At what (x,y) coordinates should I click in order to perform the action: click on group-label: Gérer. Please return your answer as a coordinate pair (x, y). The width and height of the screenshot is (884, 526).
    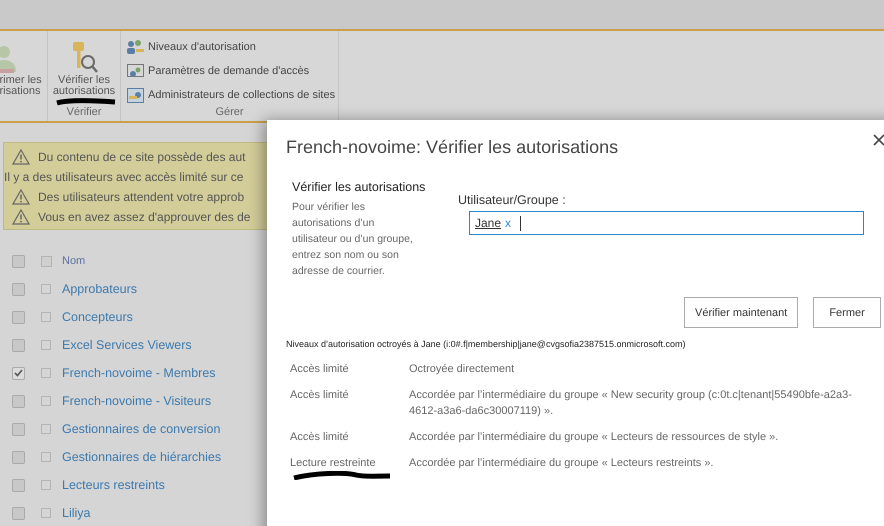
    Looking at the image, I should click on (229, 112).